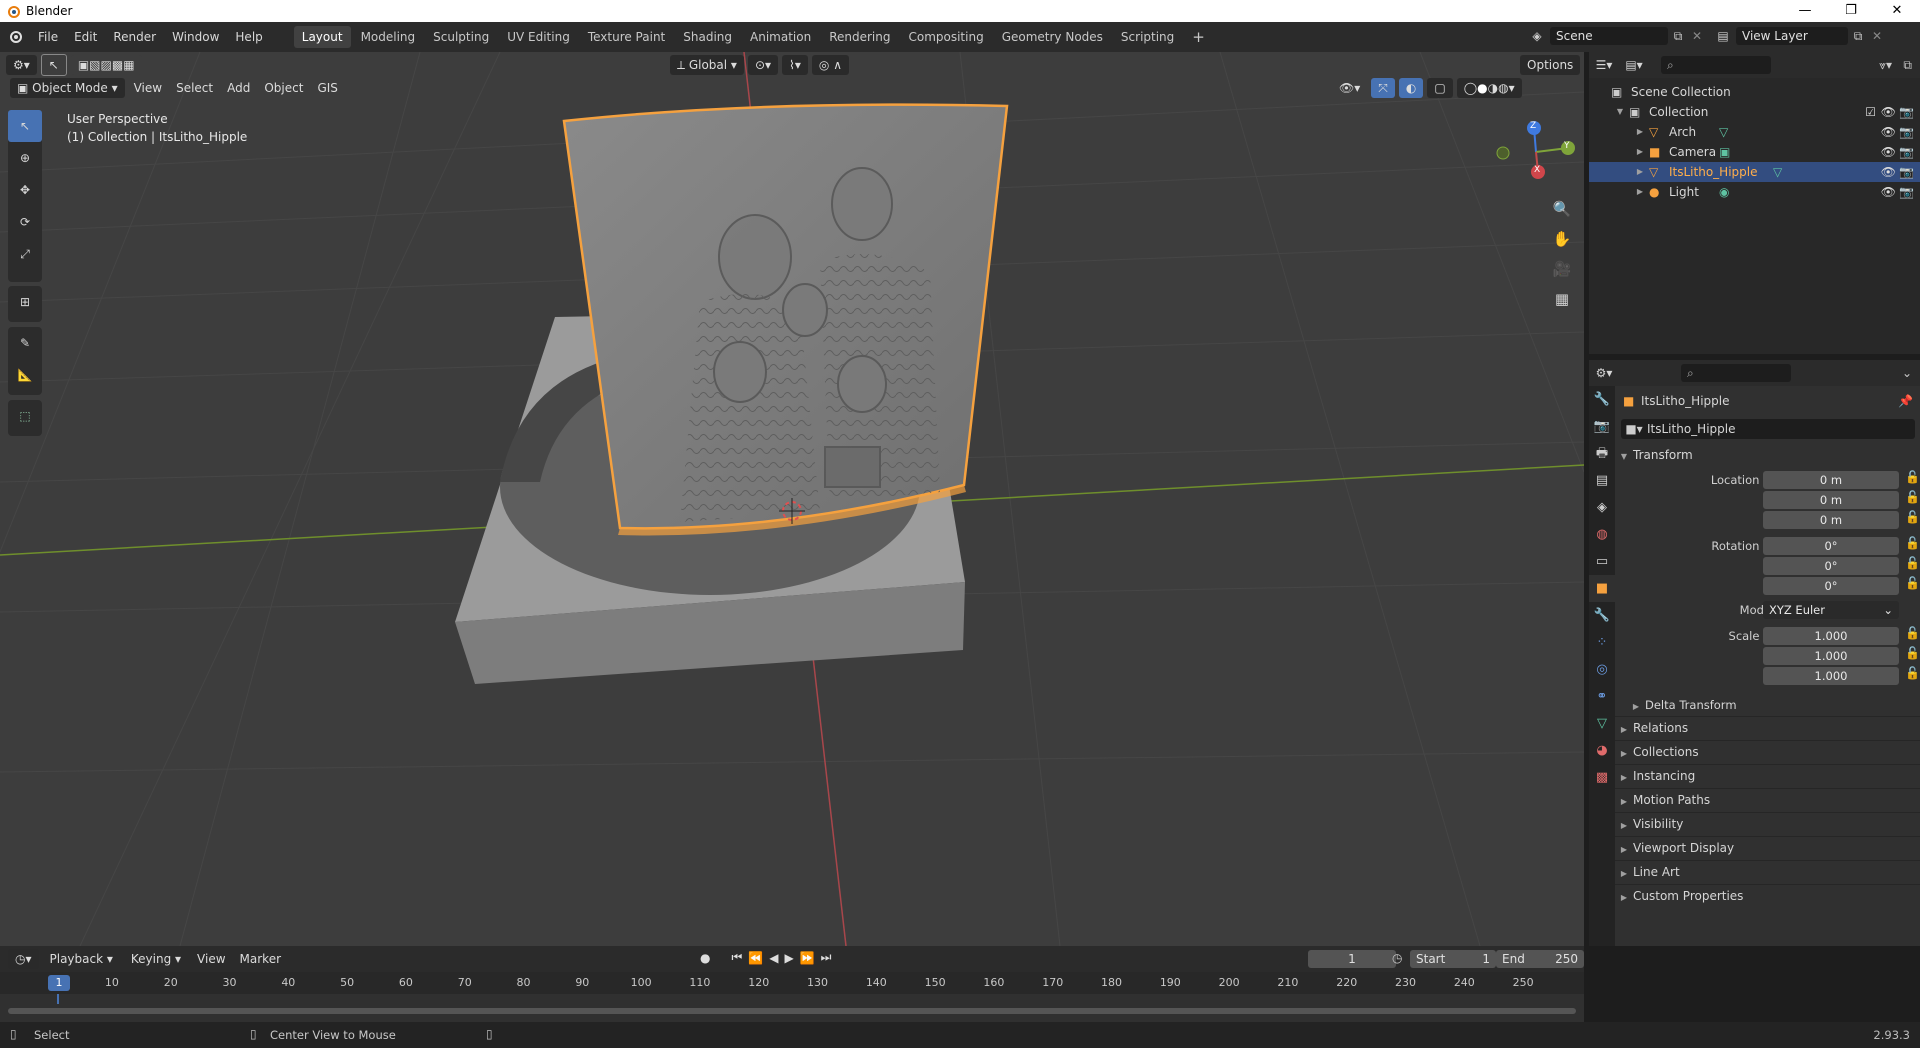 This screenshot has height=1048, width=1920. What do you see at coordinates (1678, 36) in the screenshot?
I see `new-scene-icon: ⧉` at bounding box center [1678, 36].